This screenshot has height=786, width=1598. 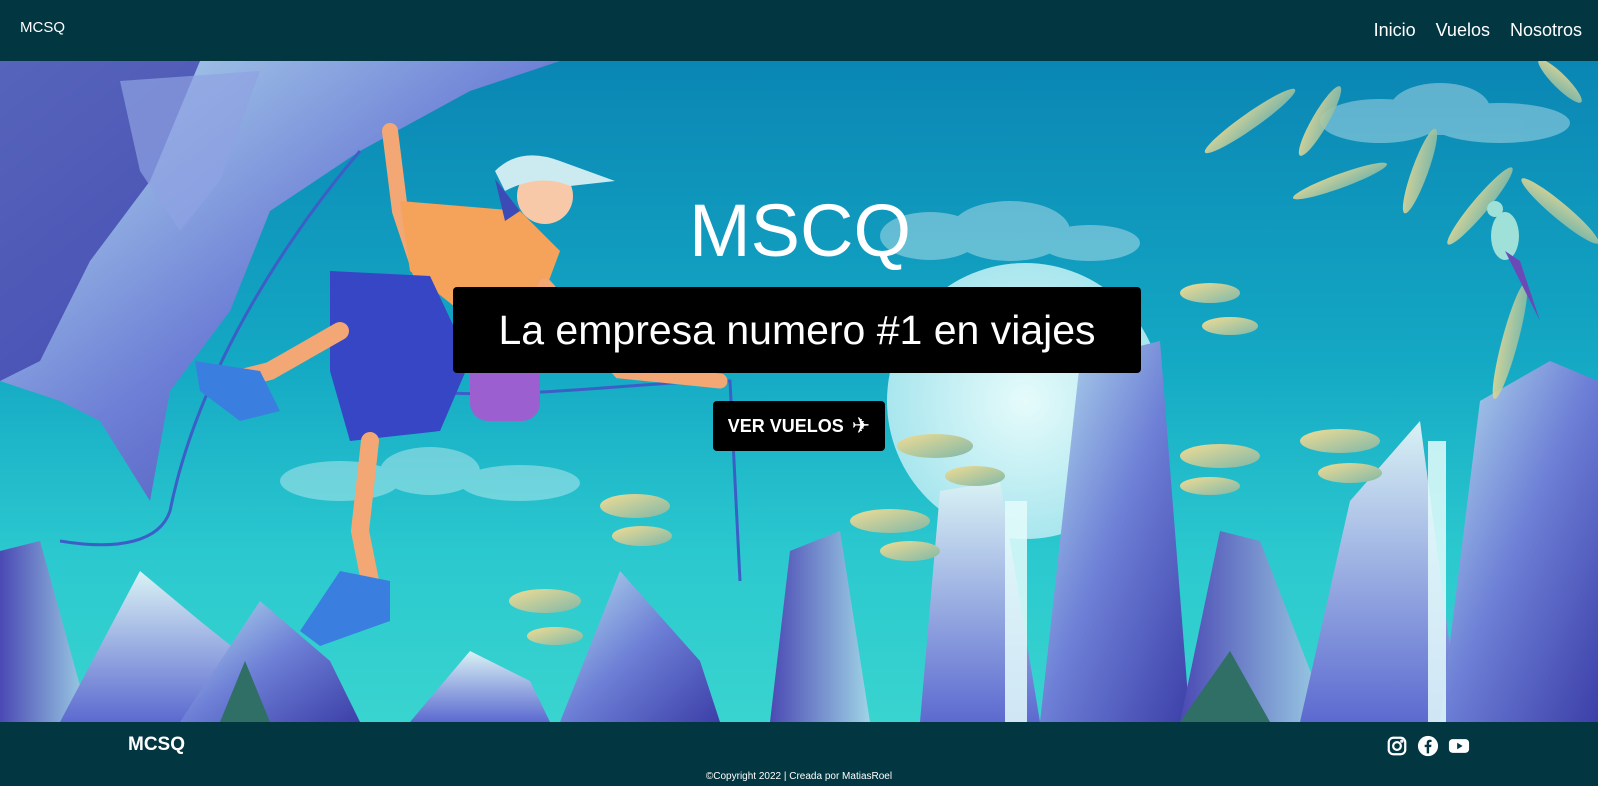 I want to click on social-links, so click(x=1428, y=746).